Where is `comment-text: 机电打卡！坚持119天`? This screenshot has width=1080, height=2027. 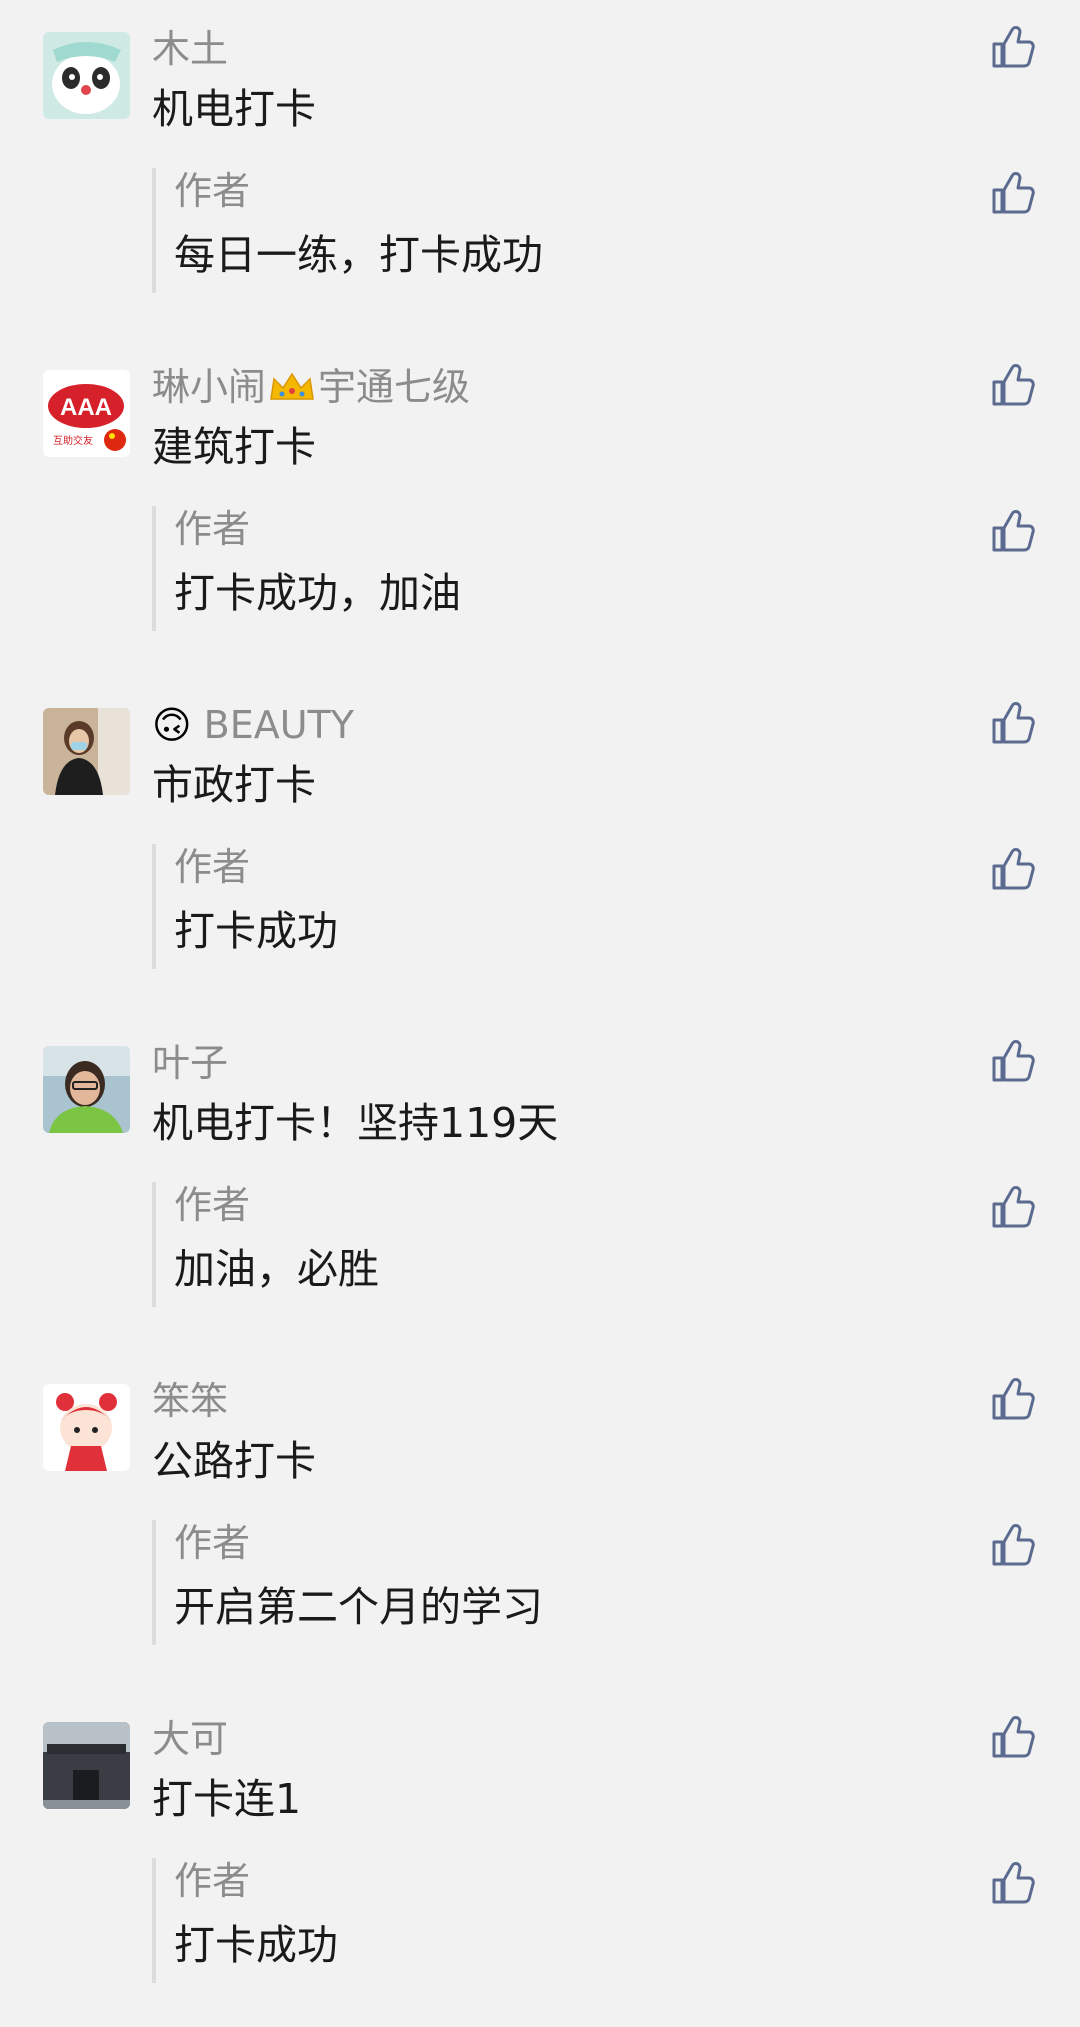 comment-text: 机电打卡！坚持119天 is located at coordinates (355, 1123).